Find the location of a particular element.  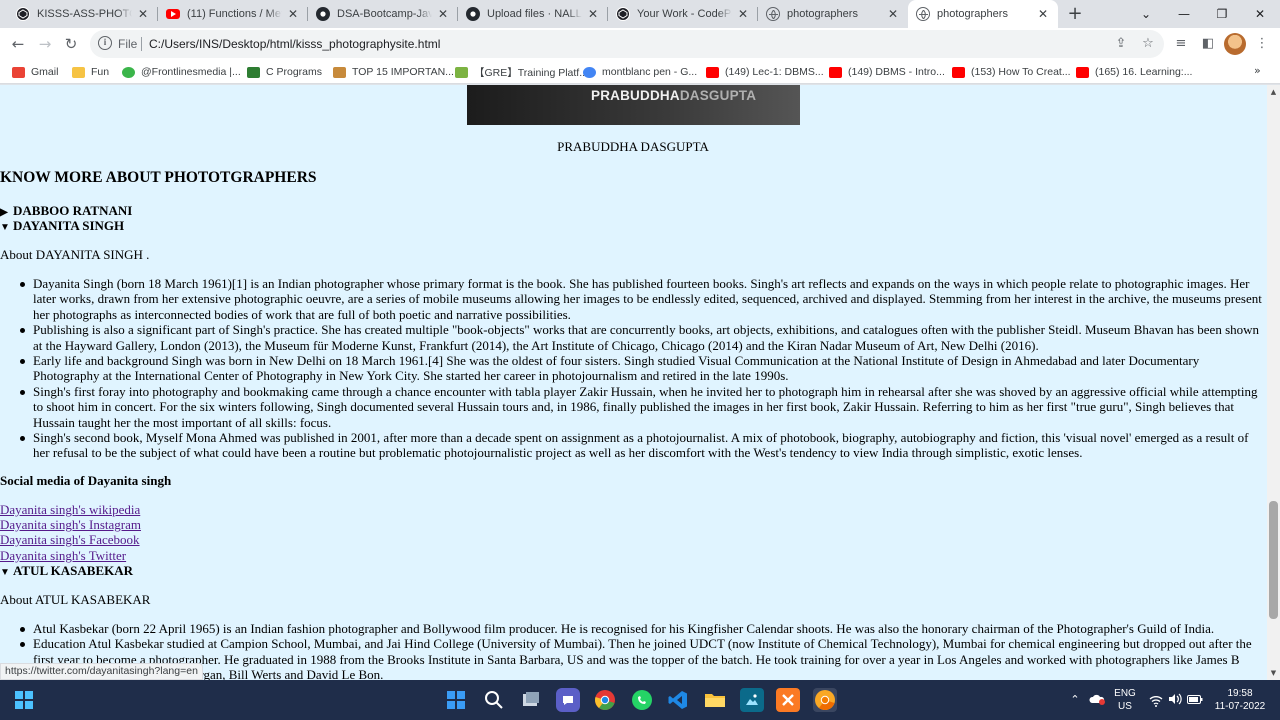

address-scheme-label: File is located at coordinates (128, 44).